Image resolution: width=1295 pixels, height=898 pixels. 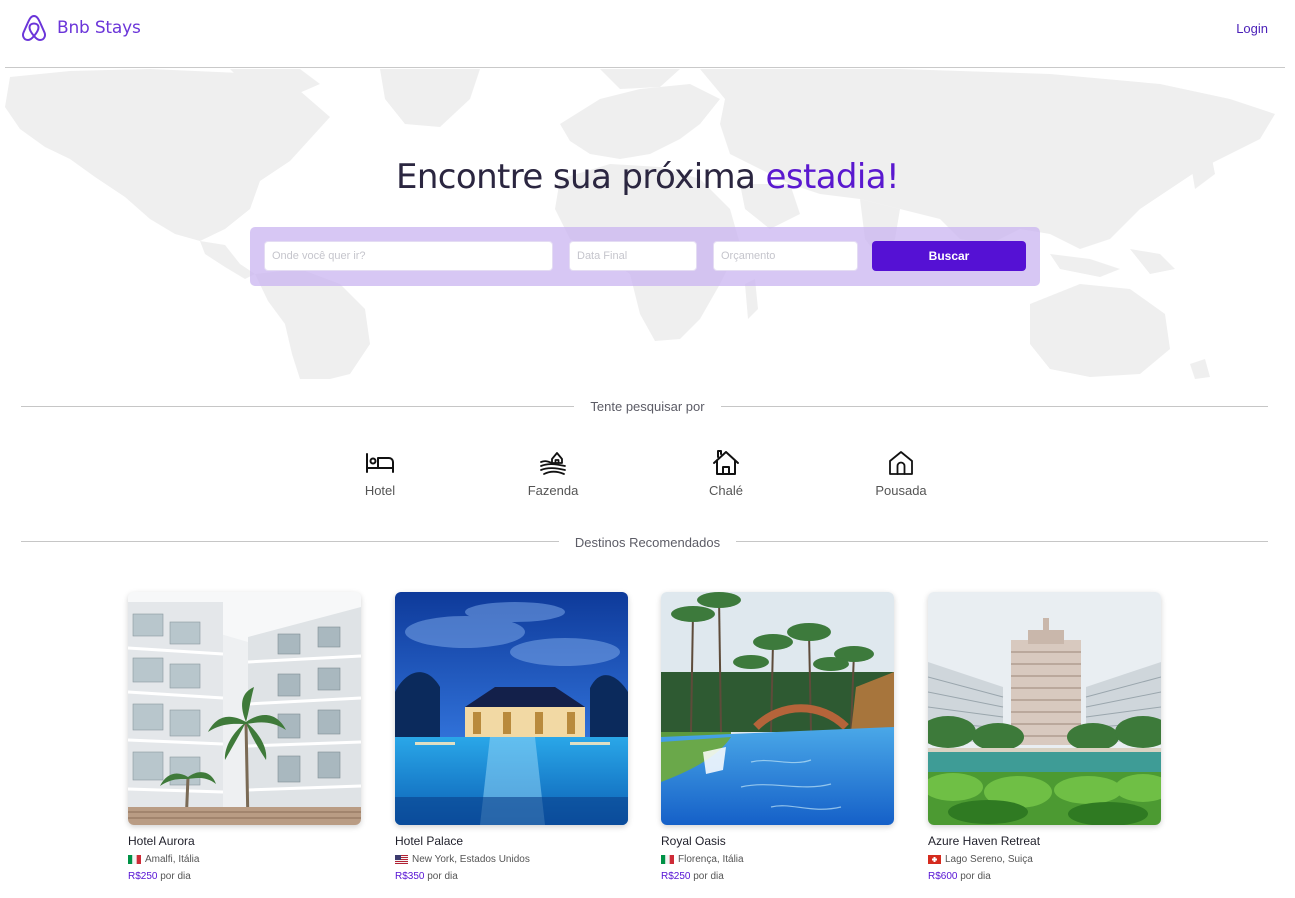 What do you see at coordinates (693, 841) in the screenshot?
I see `card-title: Royal Oasis` at bounding box center [693, 841].